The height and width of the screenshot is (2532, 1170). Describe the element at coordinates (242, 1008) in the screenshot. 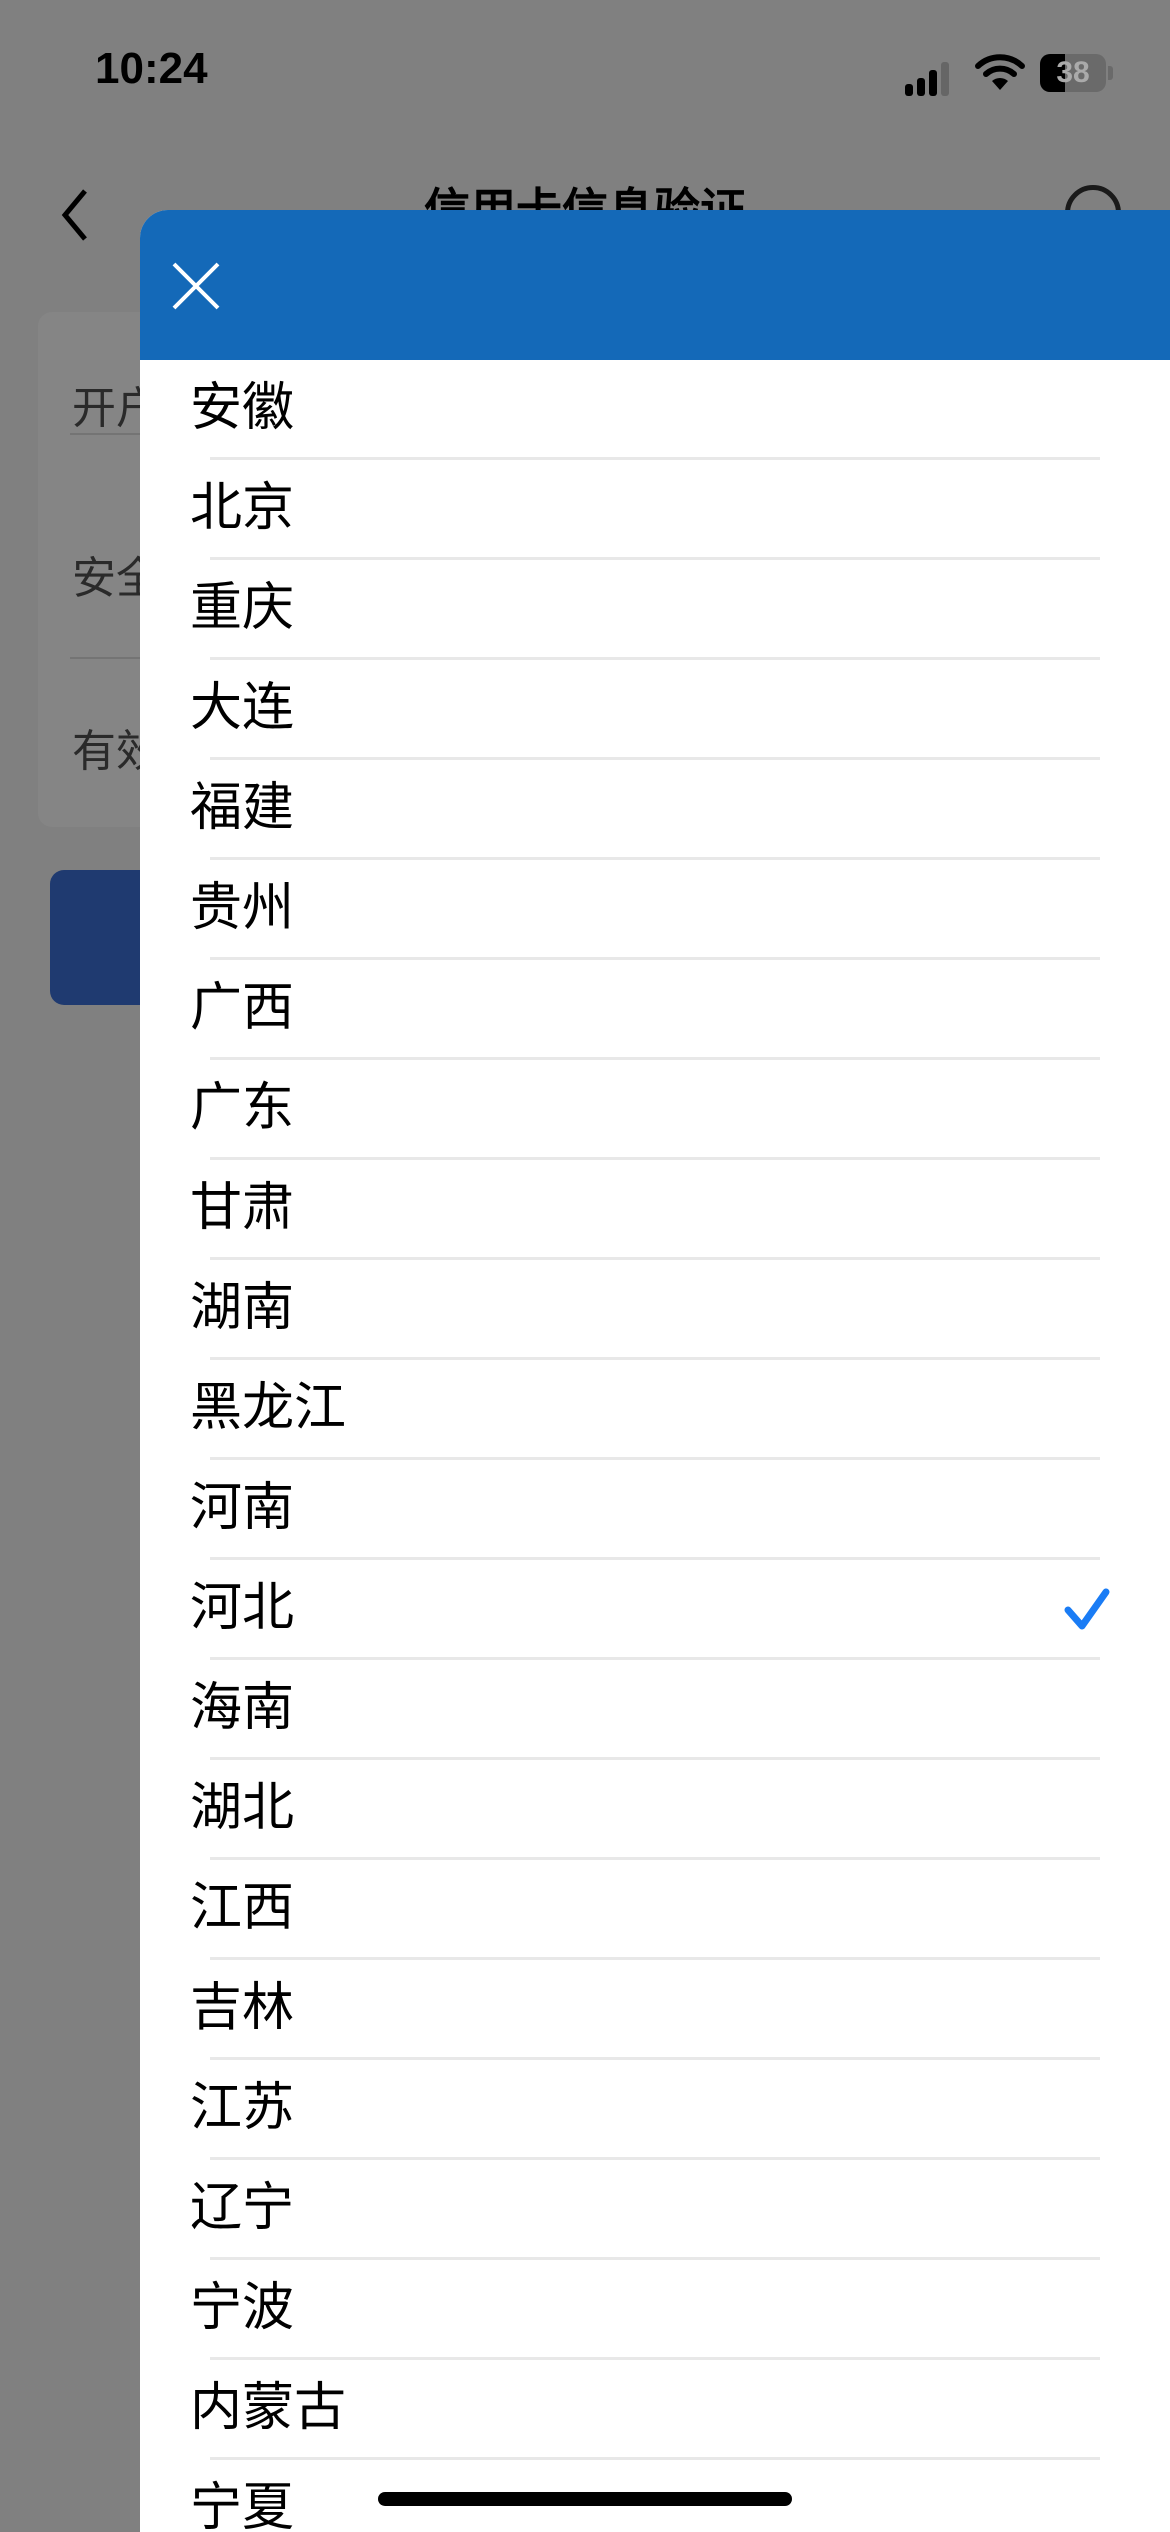

I see `province-label: 广西` at that location.